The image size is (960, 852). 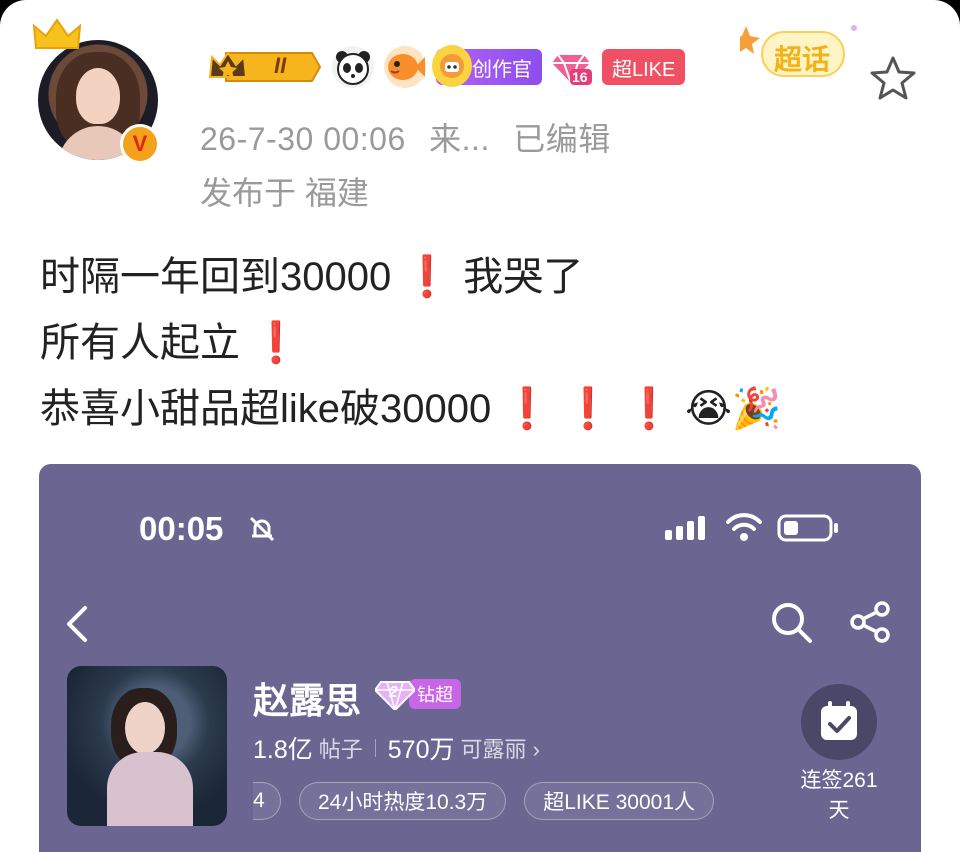 What do you see at coordinates (791, 622) in the screenshot?
I see `search-icon` at bounding box center [791, 622].